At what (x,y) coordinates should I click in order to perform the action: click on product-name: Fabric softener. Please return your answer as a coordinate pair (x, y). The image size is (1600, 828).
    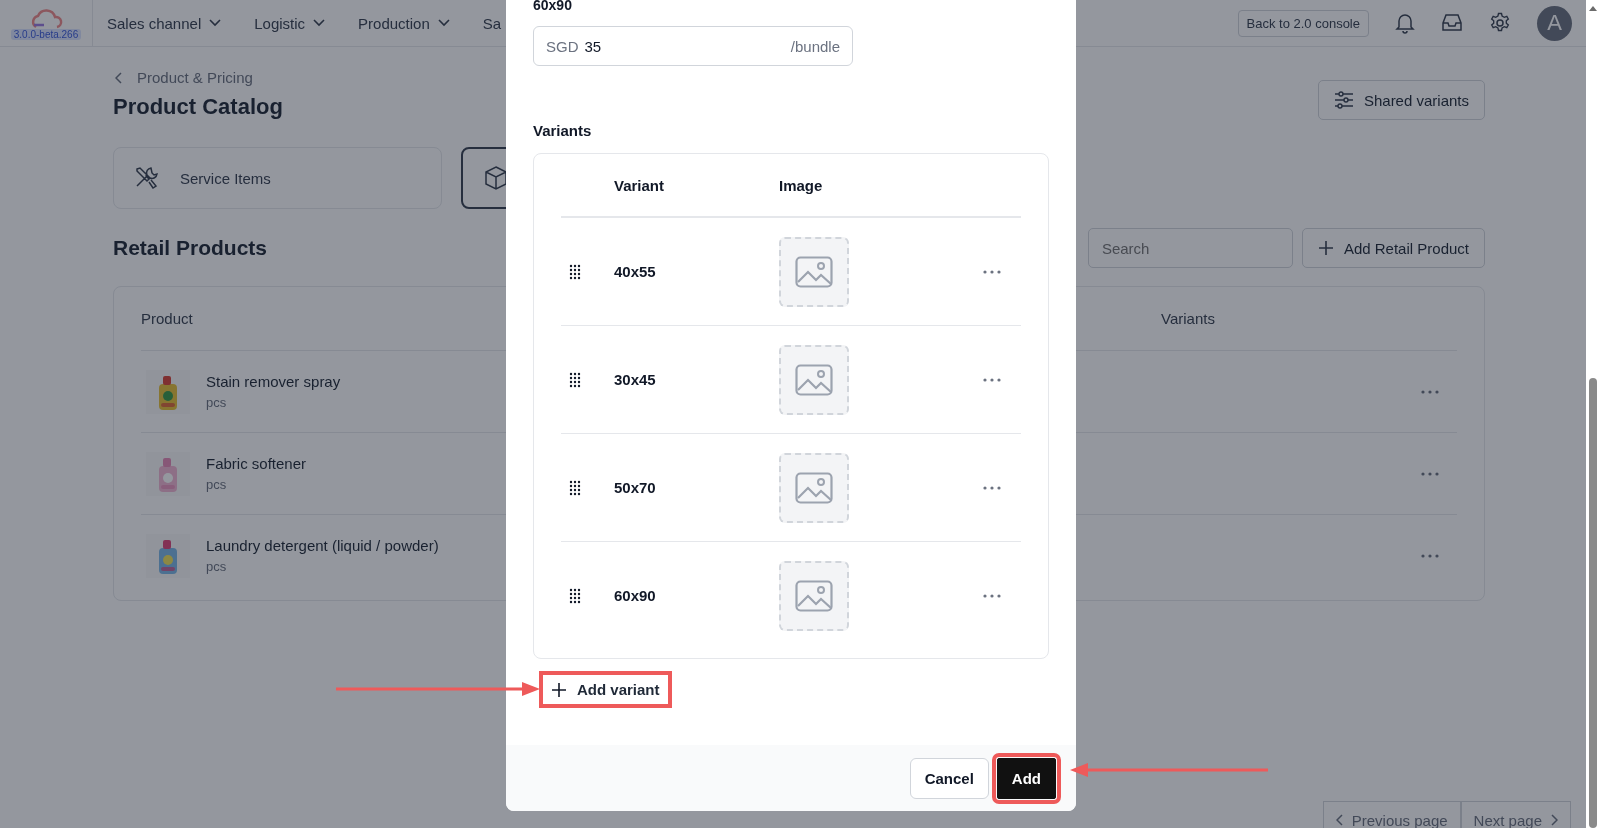
    Looking at the image, I should click on (256, 463).